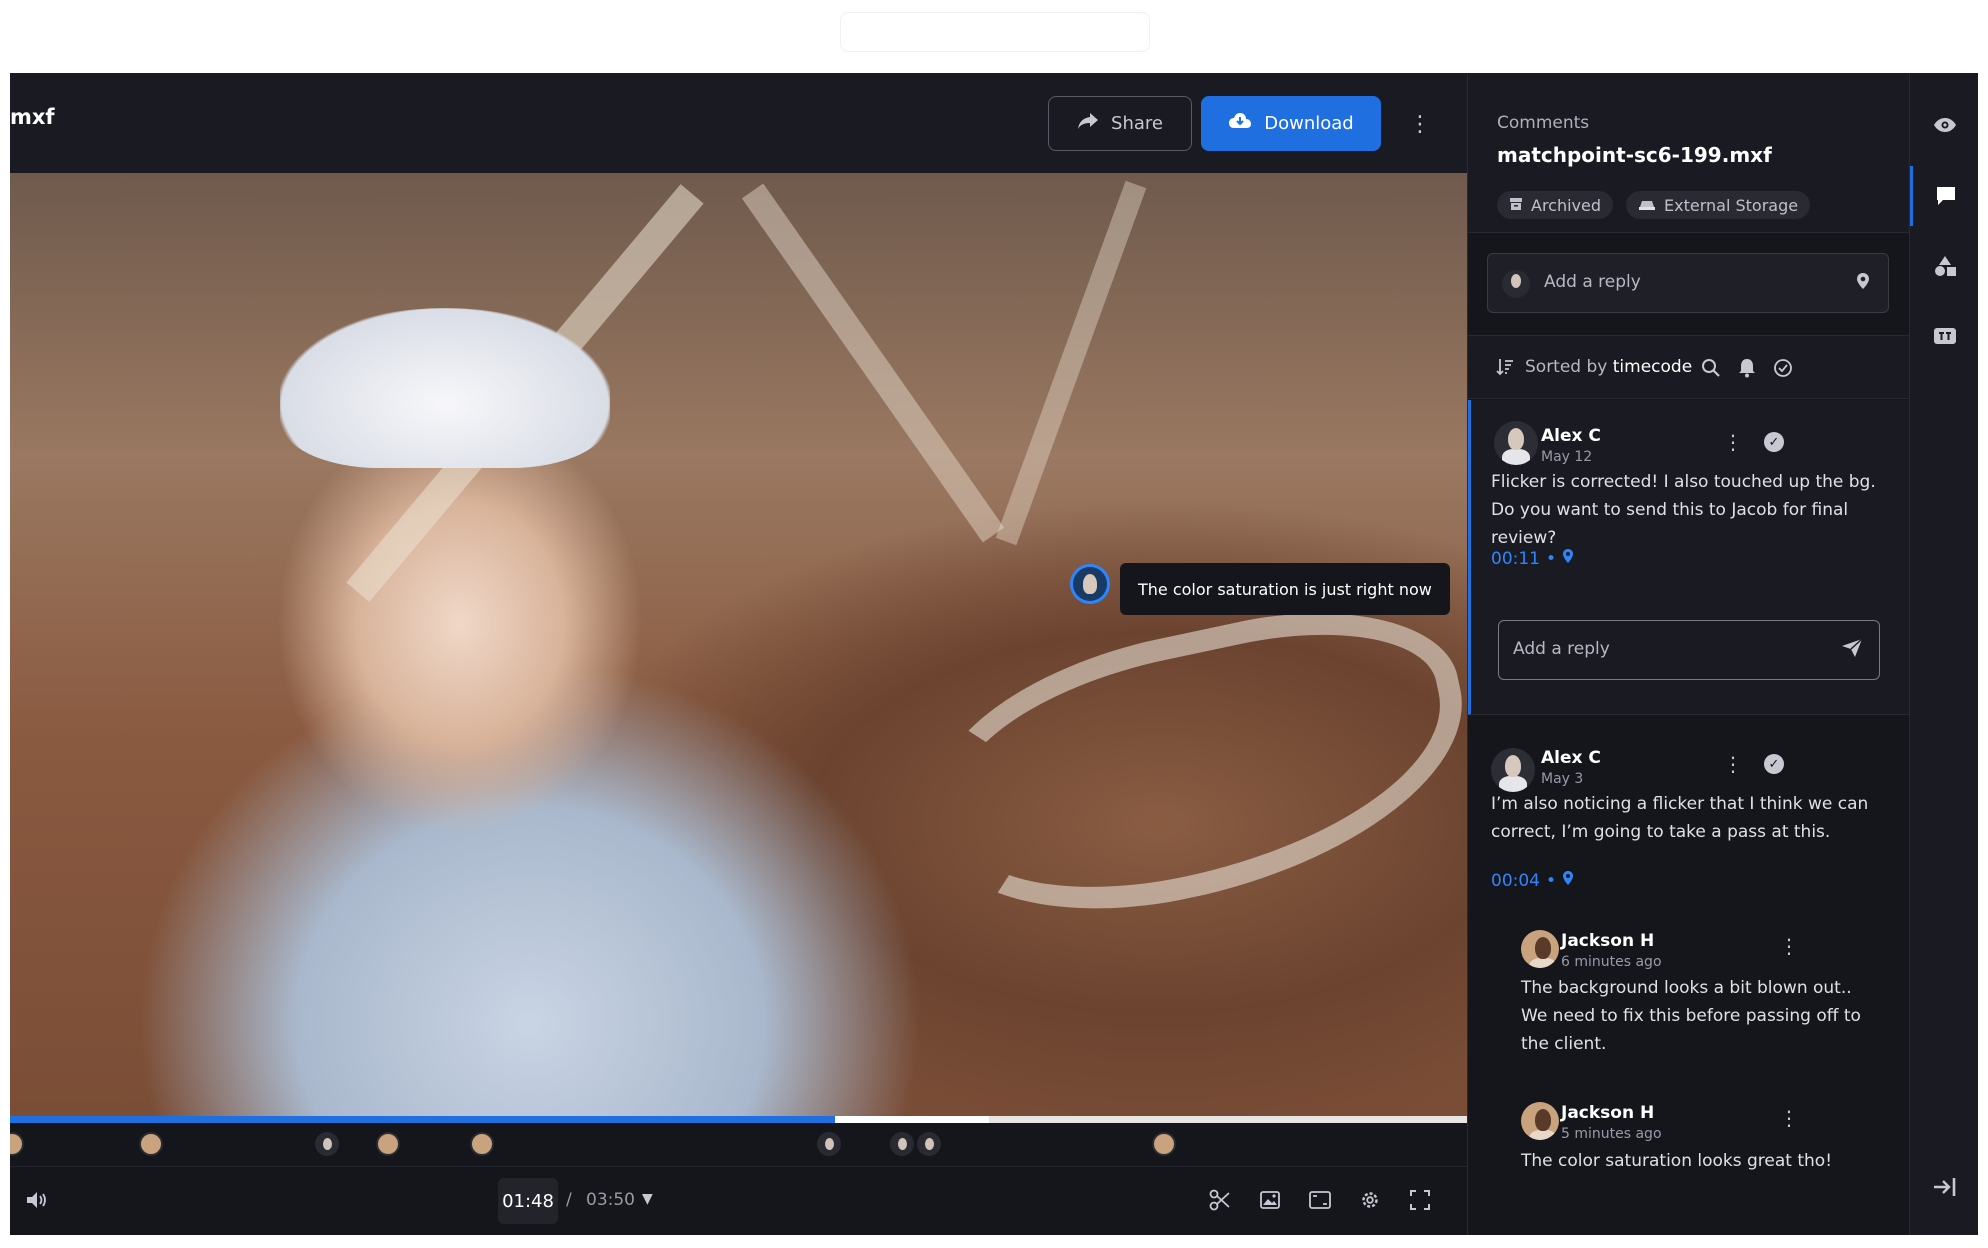 The height and width of the screenshot is (1248, 1988). Describe the element at coordinates (1515, 880) in the screenshot. I see `timecode-value: 00:04` at that location.